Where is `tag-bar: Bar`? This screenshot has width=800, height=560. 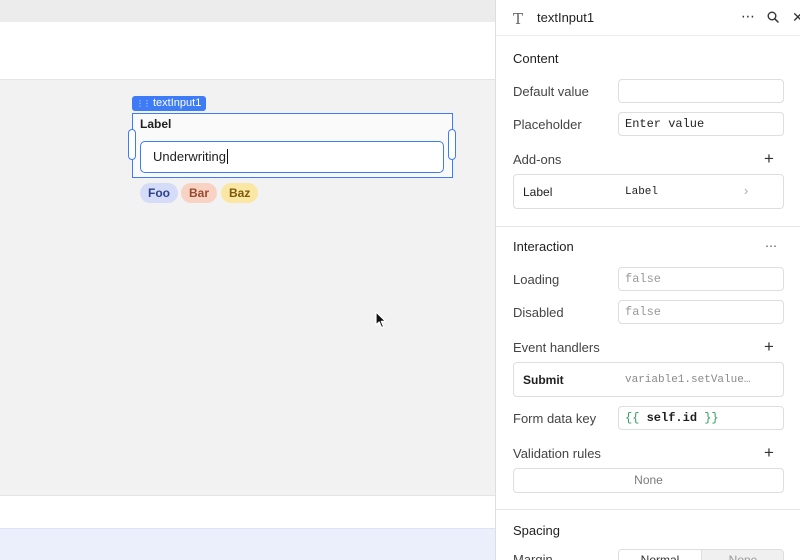 tag-bar: Bar is located at coordinates (199, 193).